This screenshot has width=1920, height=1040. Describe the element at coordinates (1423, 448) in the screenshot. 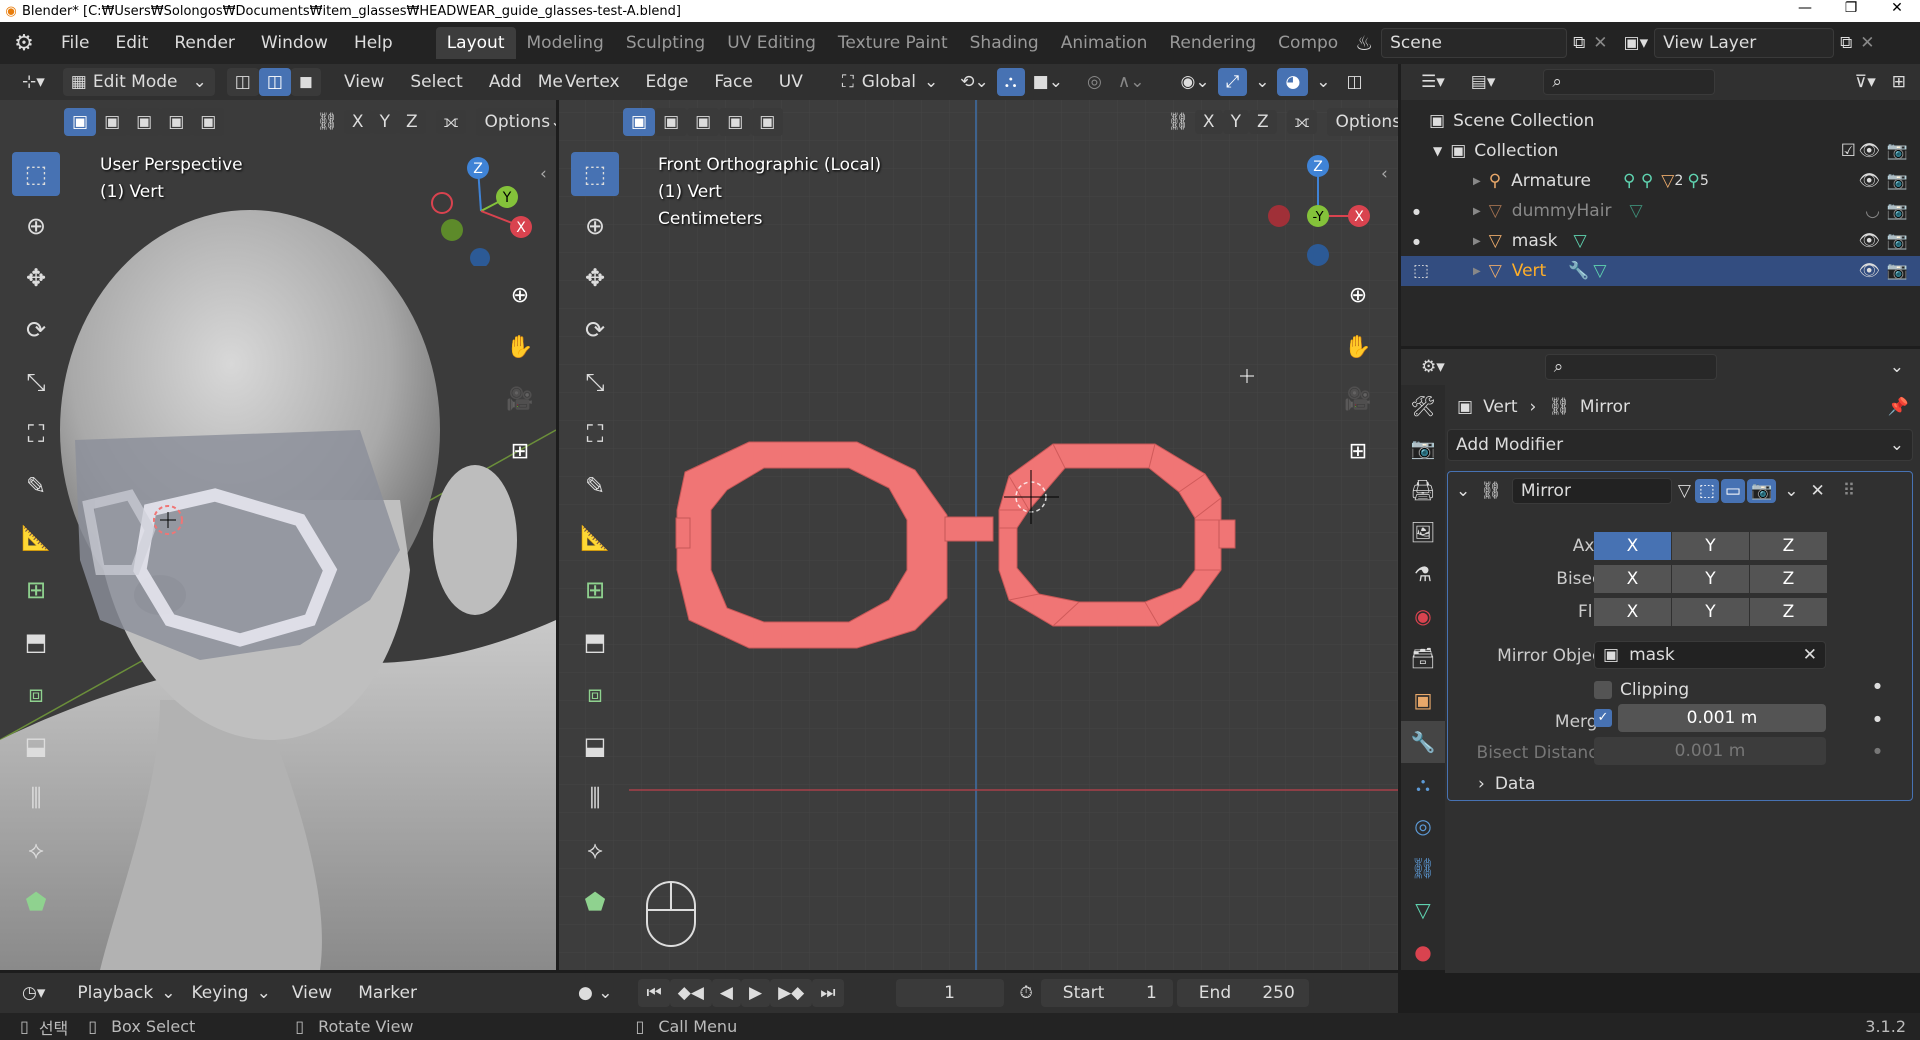

I see `render-tab-icon: 📷` at that location.